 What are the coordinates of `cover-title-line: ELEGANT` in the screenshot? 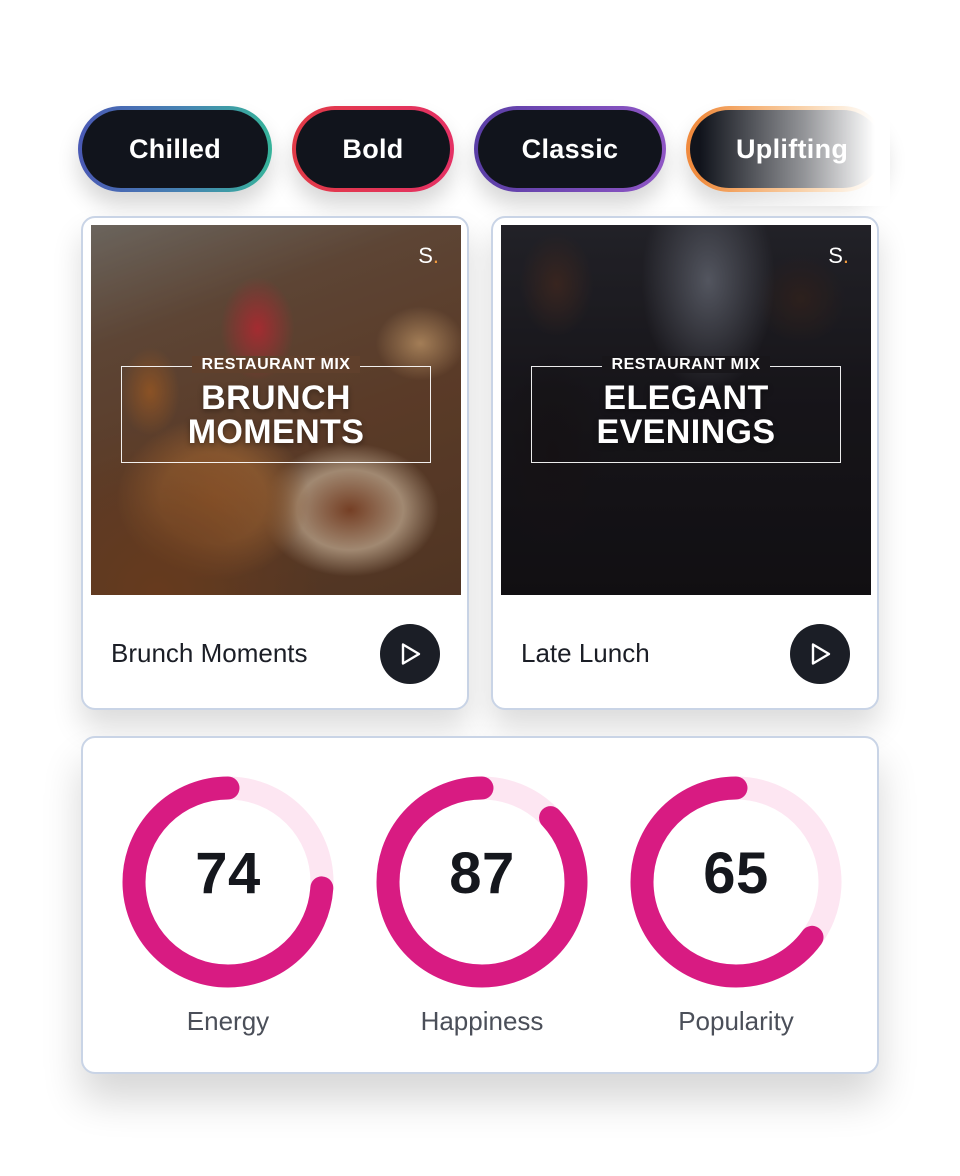 It's located at (686, 398).